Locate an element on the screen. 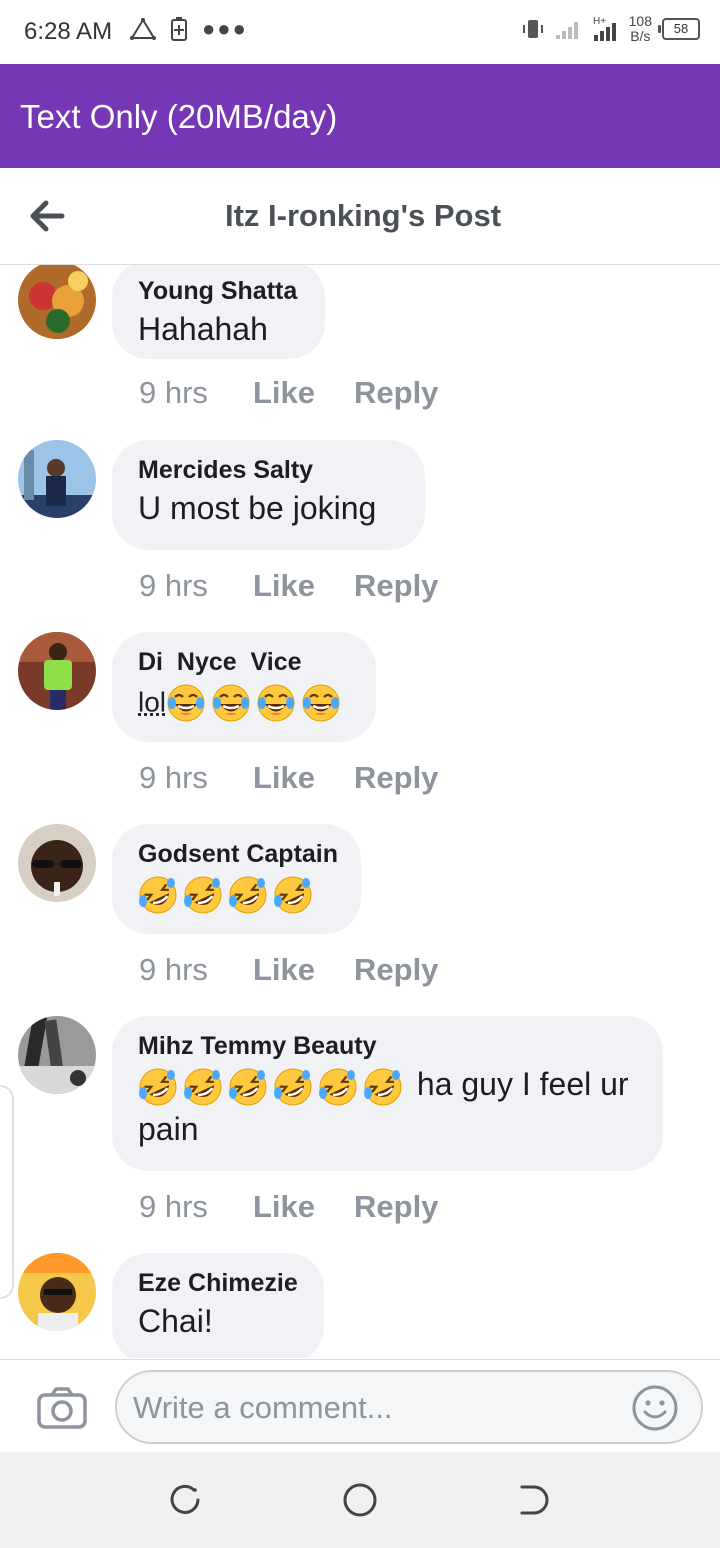  back-nav-button is located at coordinates (534, 1500).